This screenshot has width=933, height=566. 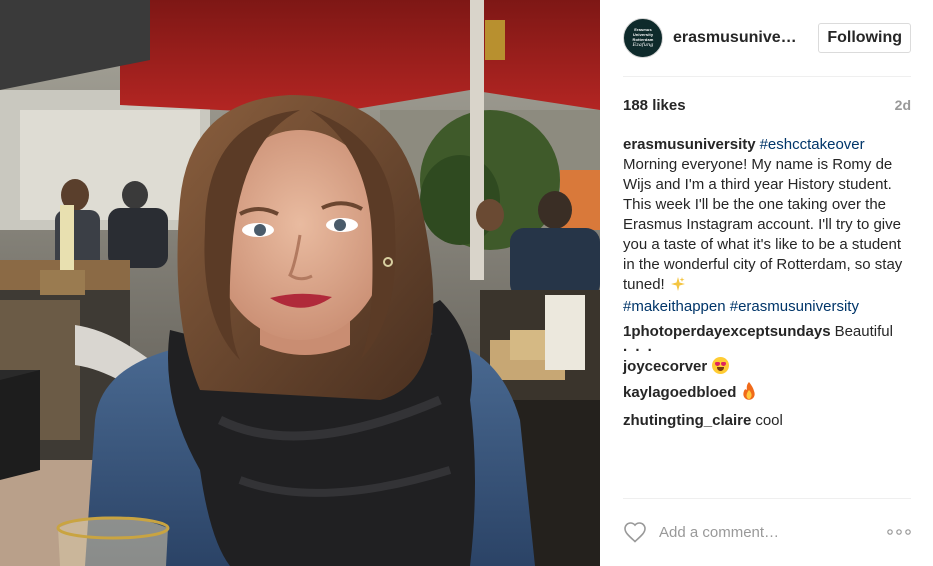 What do you see at coordinates (643, 45) in the screenshot?
I see `avatar-logo-script: Ezafung` at bounding box center [643, 45].